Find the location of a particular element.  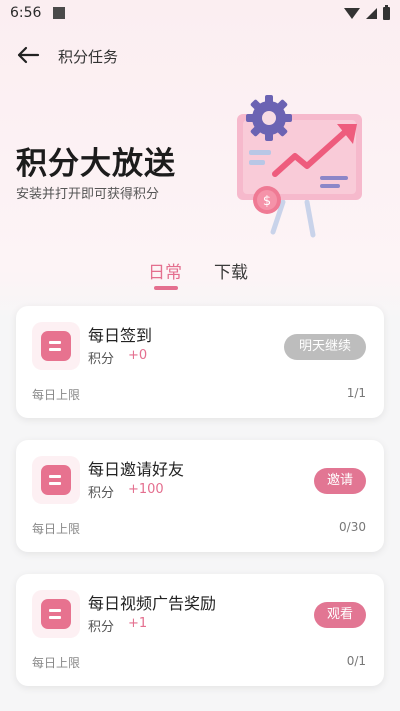

status-bar: 6:56 is located at coordinates (200, 13).